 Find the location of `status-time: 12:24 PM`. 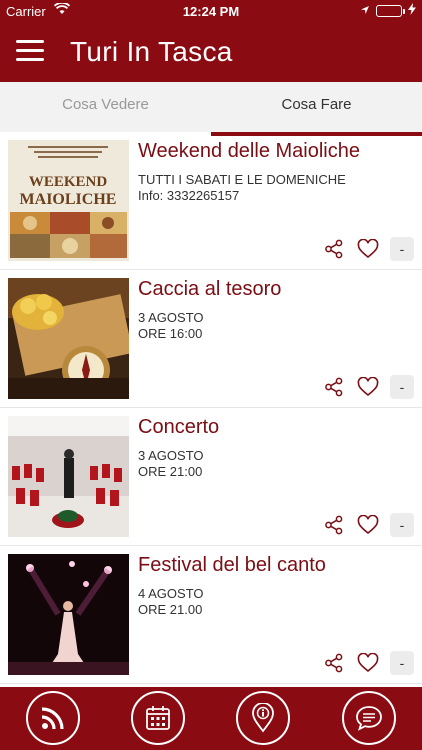

status-time: 12:24 PM is located at coordinates (211, 11).